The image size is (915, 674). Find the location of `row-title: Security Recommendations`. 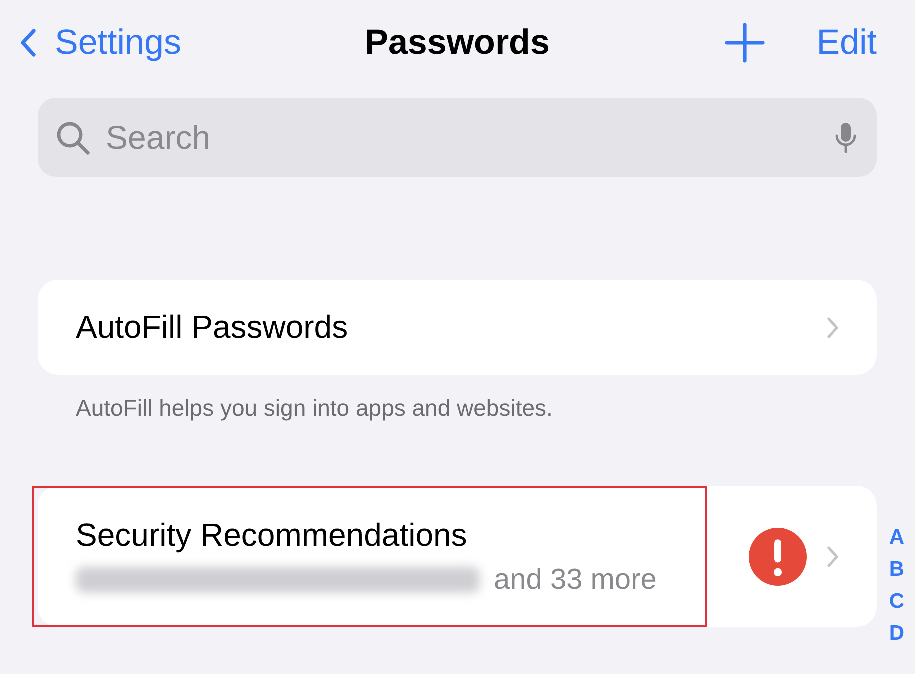

row-title: Security Recommendations is located at coordinates (272, 535).